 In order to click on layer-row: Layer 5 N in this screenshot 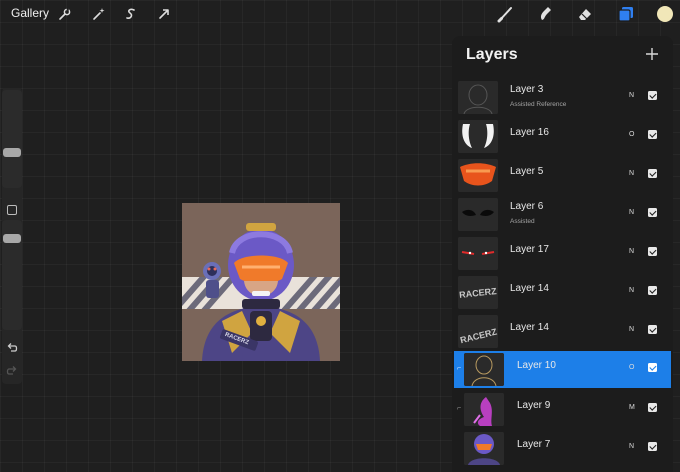, I will do `click(562, 175)`.